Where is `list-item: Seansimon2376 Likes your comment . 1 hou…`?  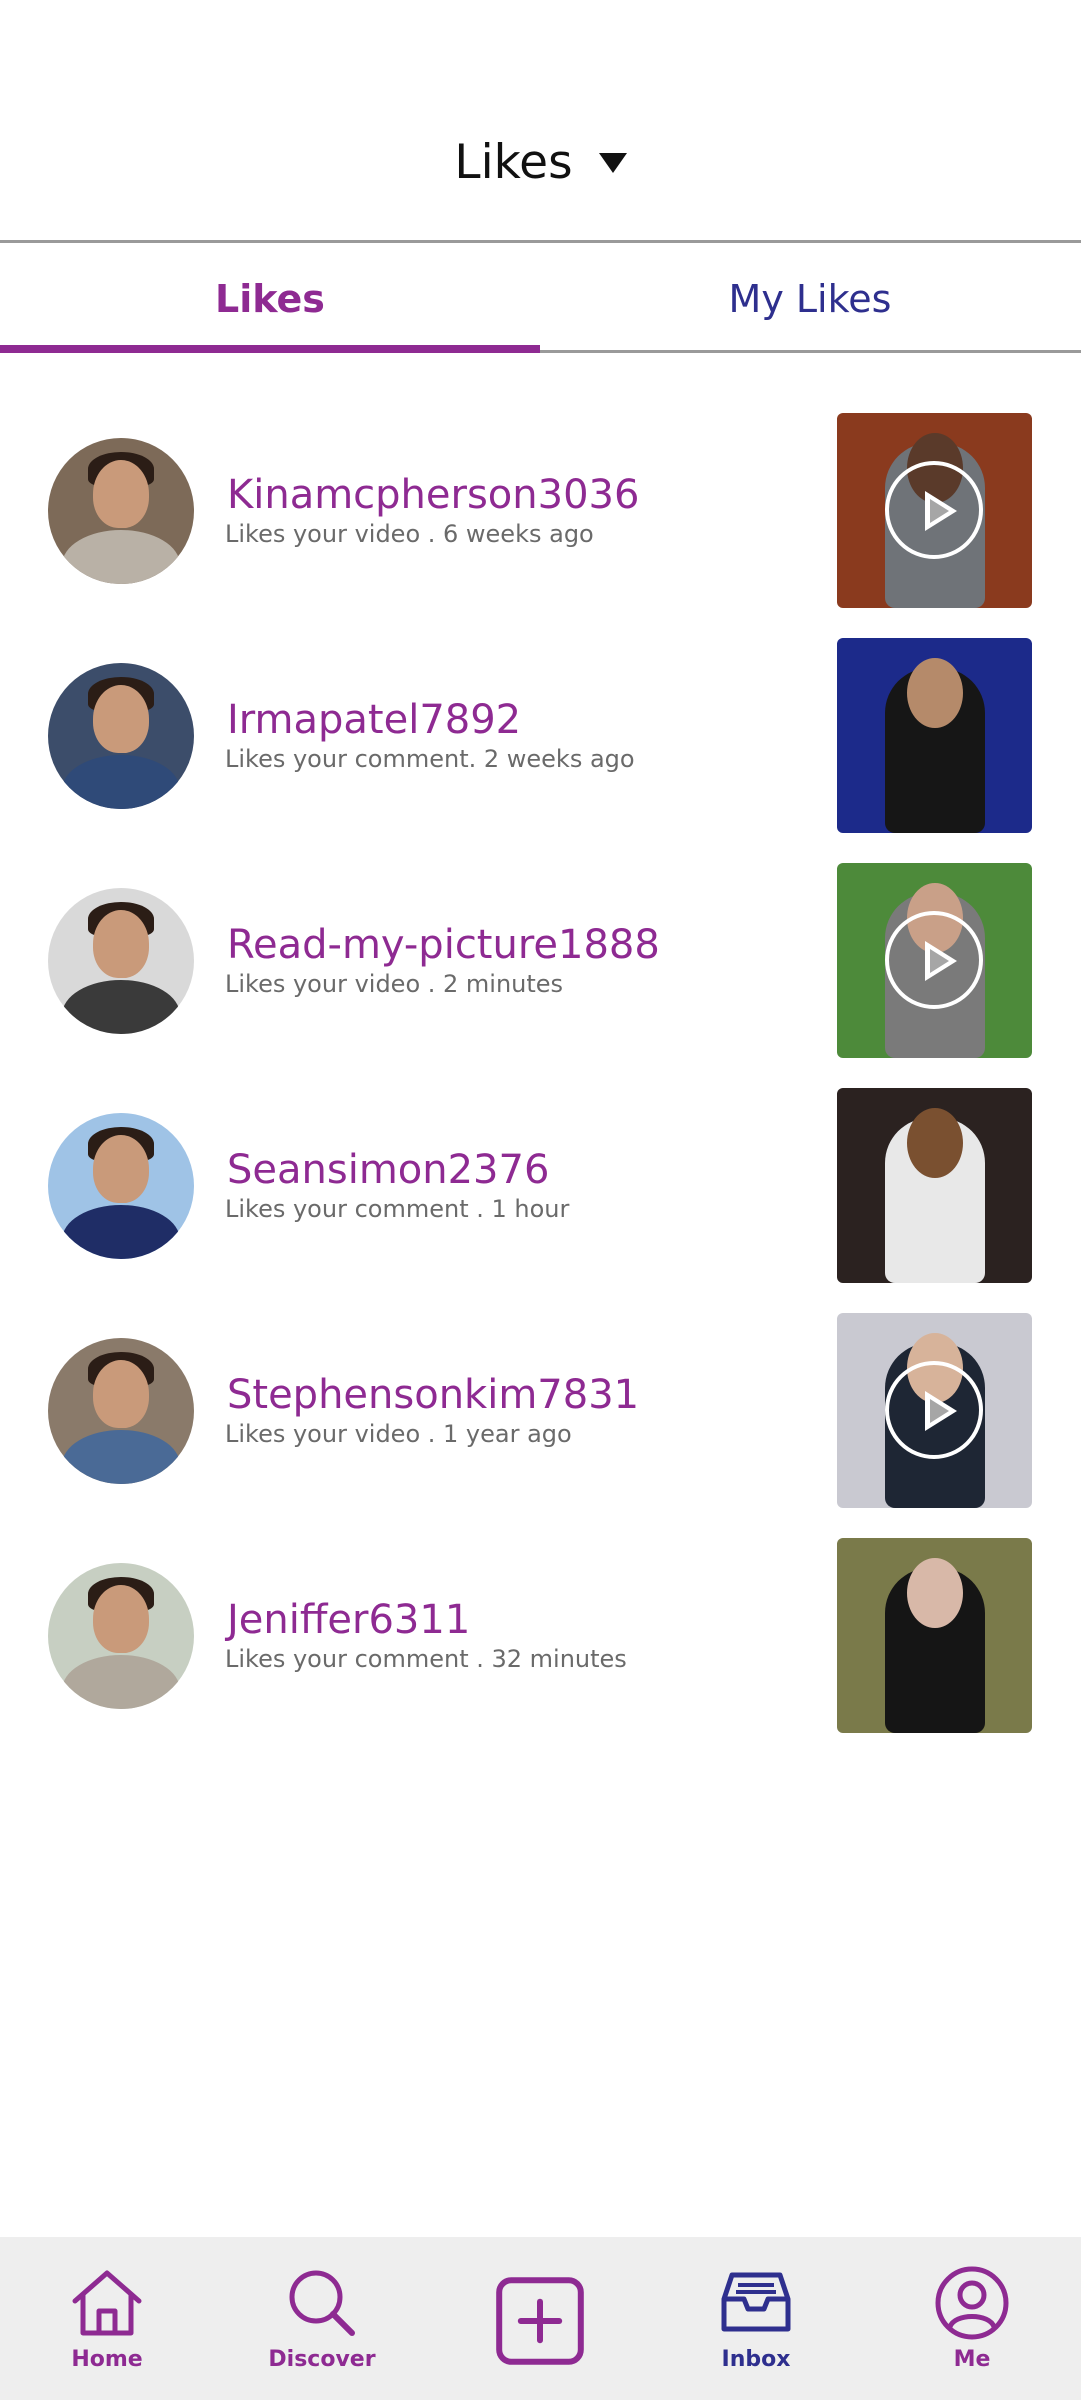
list-item: Seansimon2376 Likes your comment . 1 hou… is located at coordinates (540, 1185).